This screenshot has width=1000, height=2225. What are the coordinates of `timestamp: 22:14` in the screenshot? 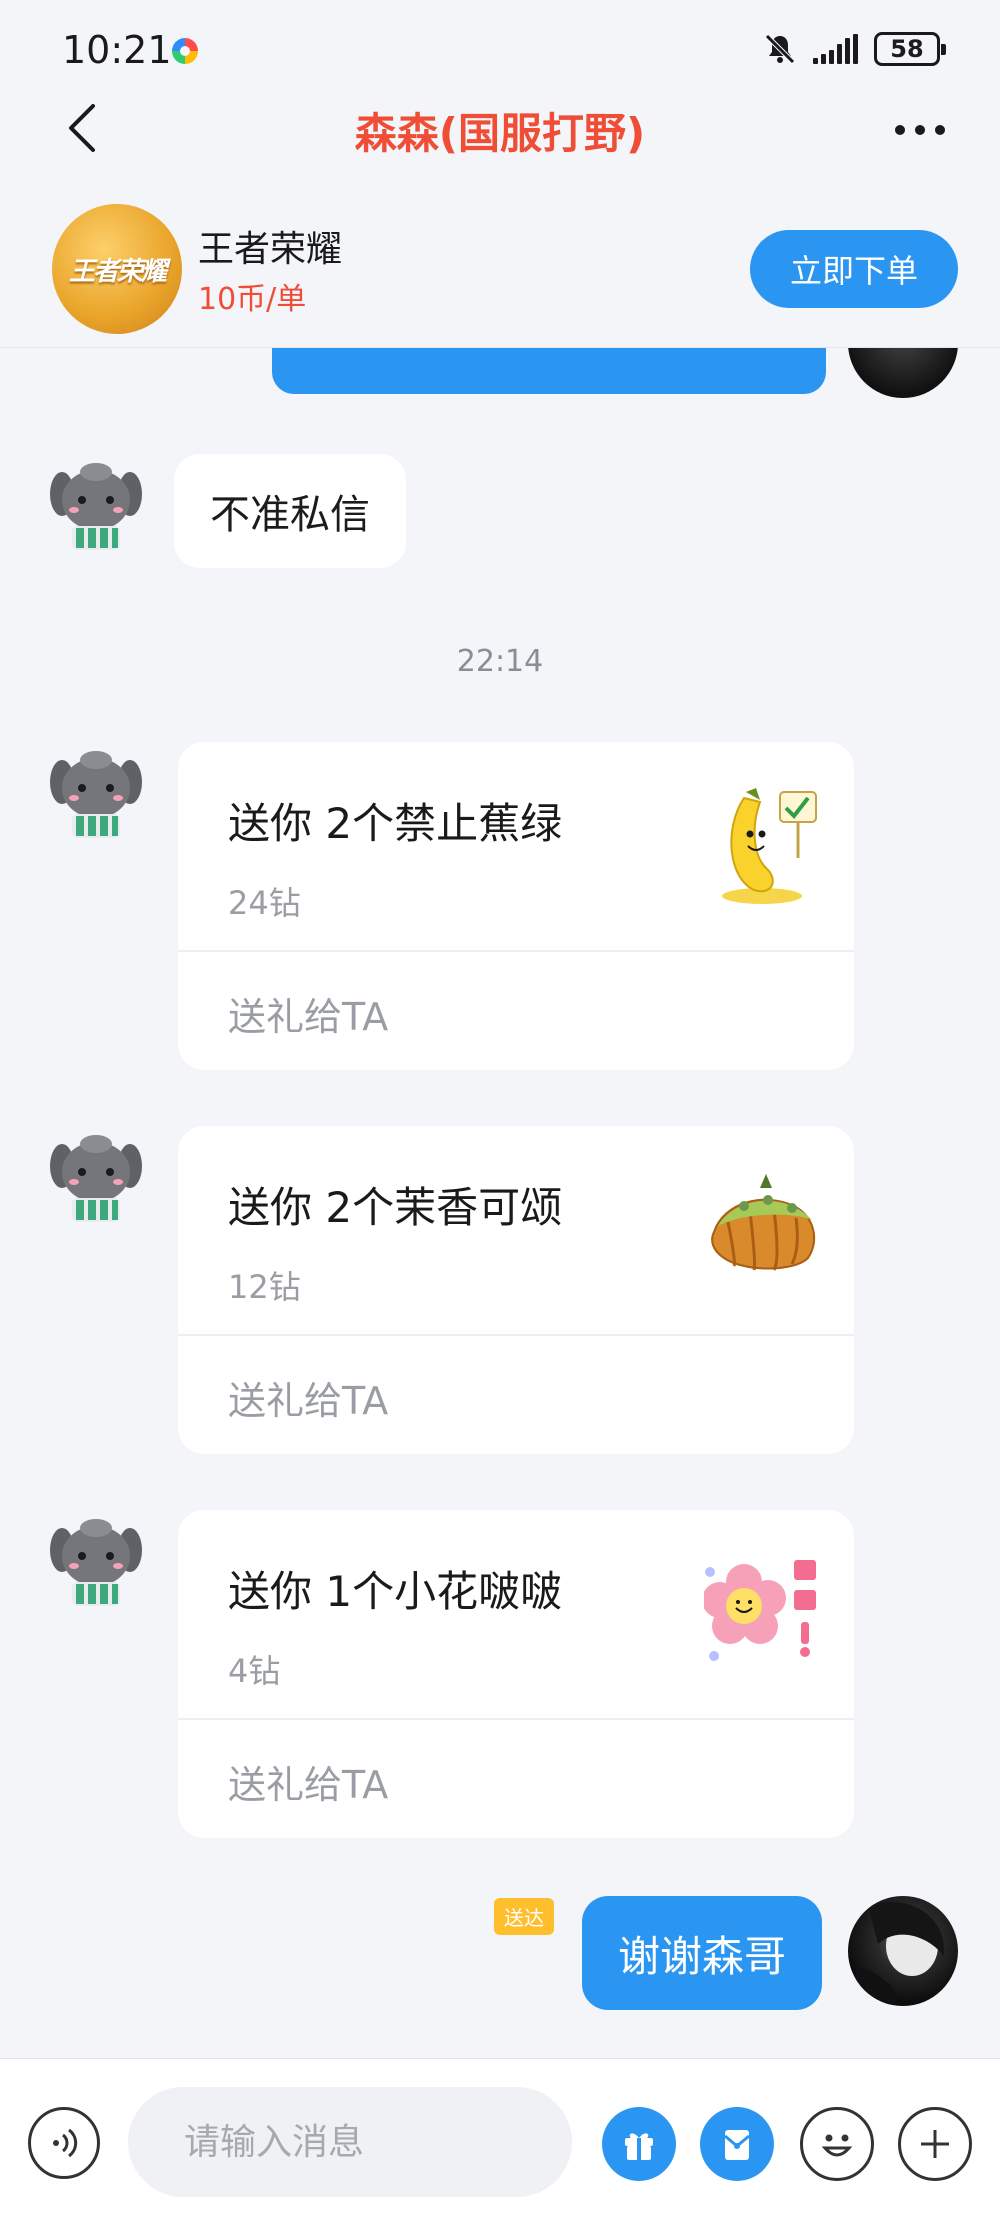 It's located at (500, 661).